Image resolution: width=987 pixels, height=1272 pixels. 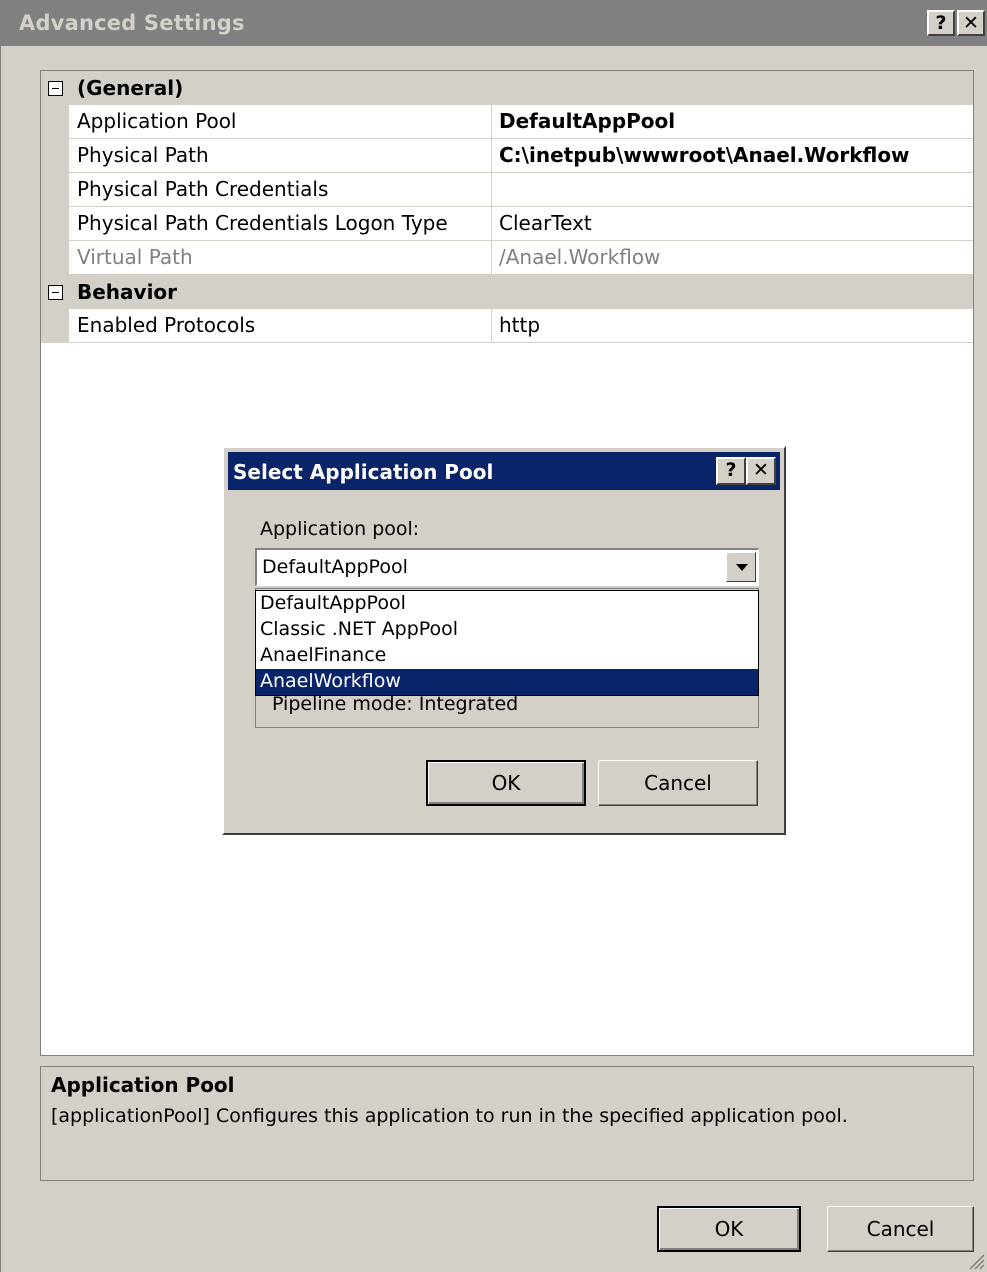 What do you see at coordinates (507, 88) in the screenshot?
I see `category-general: (General)` at bounding box center [507, 88].